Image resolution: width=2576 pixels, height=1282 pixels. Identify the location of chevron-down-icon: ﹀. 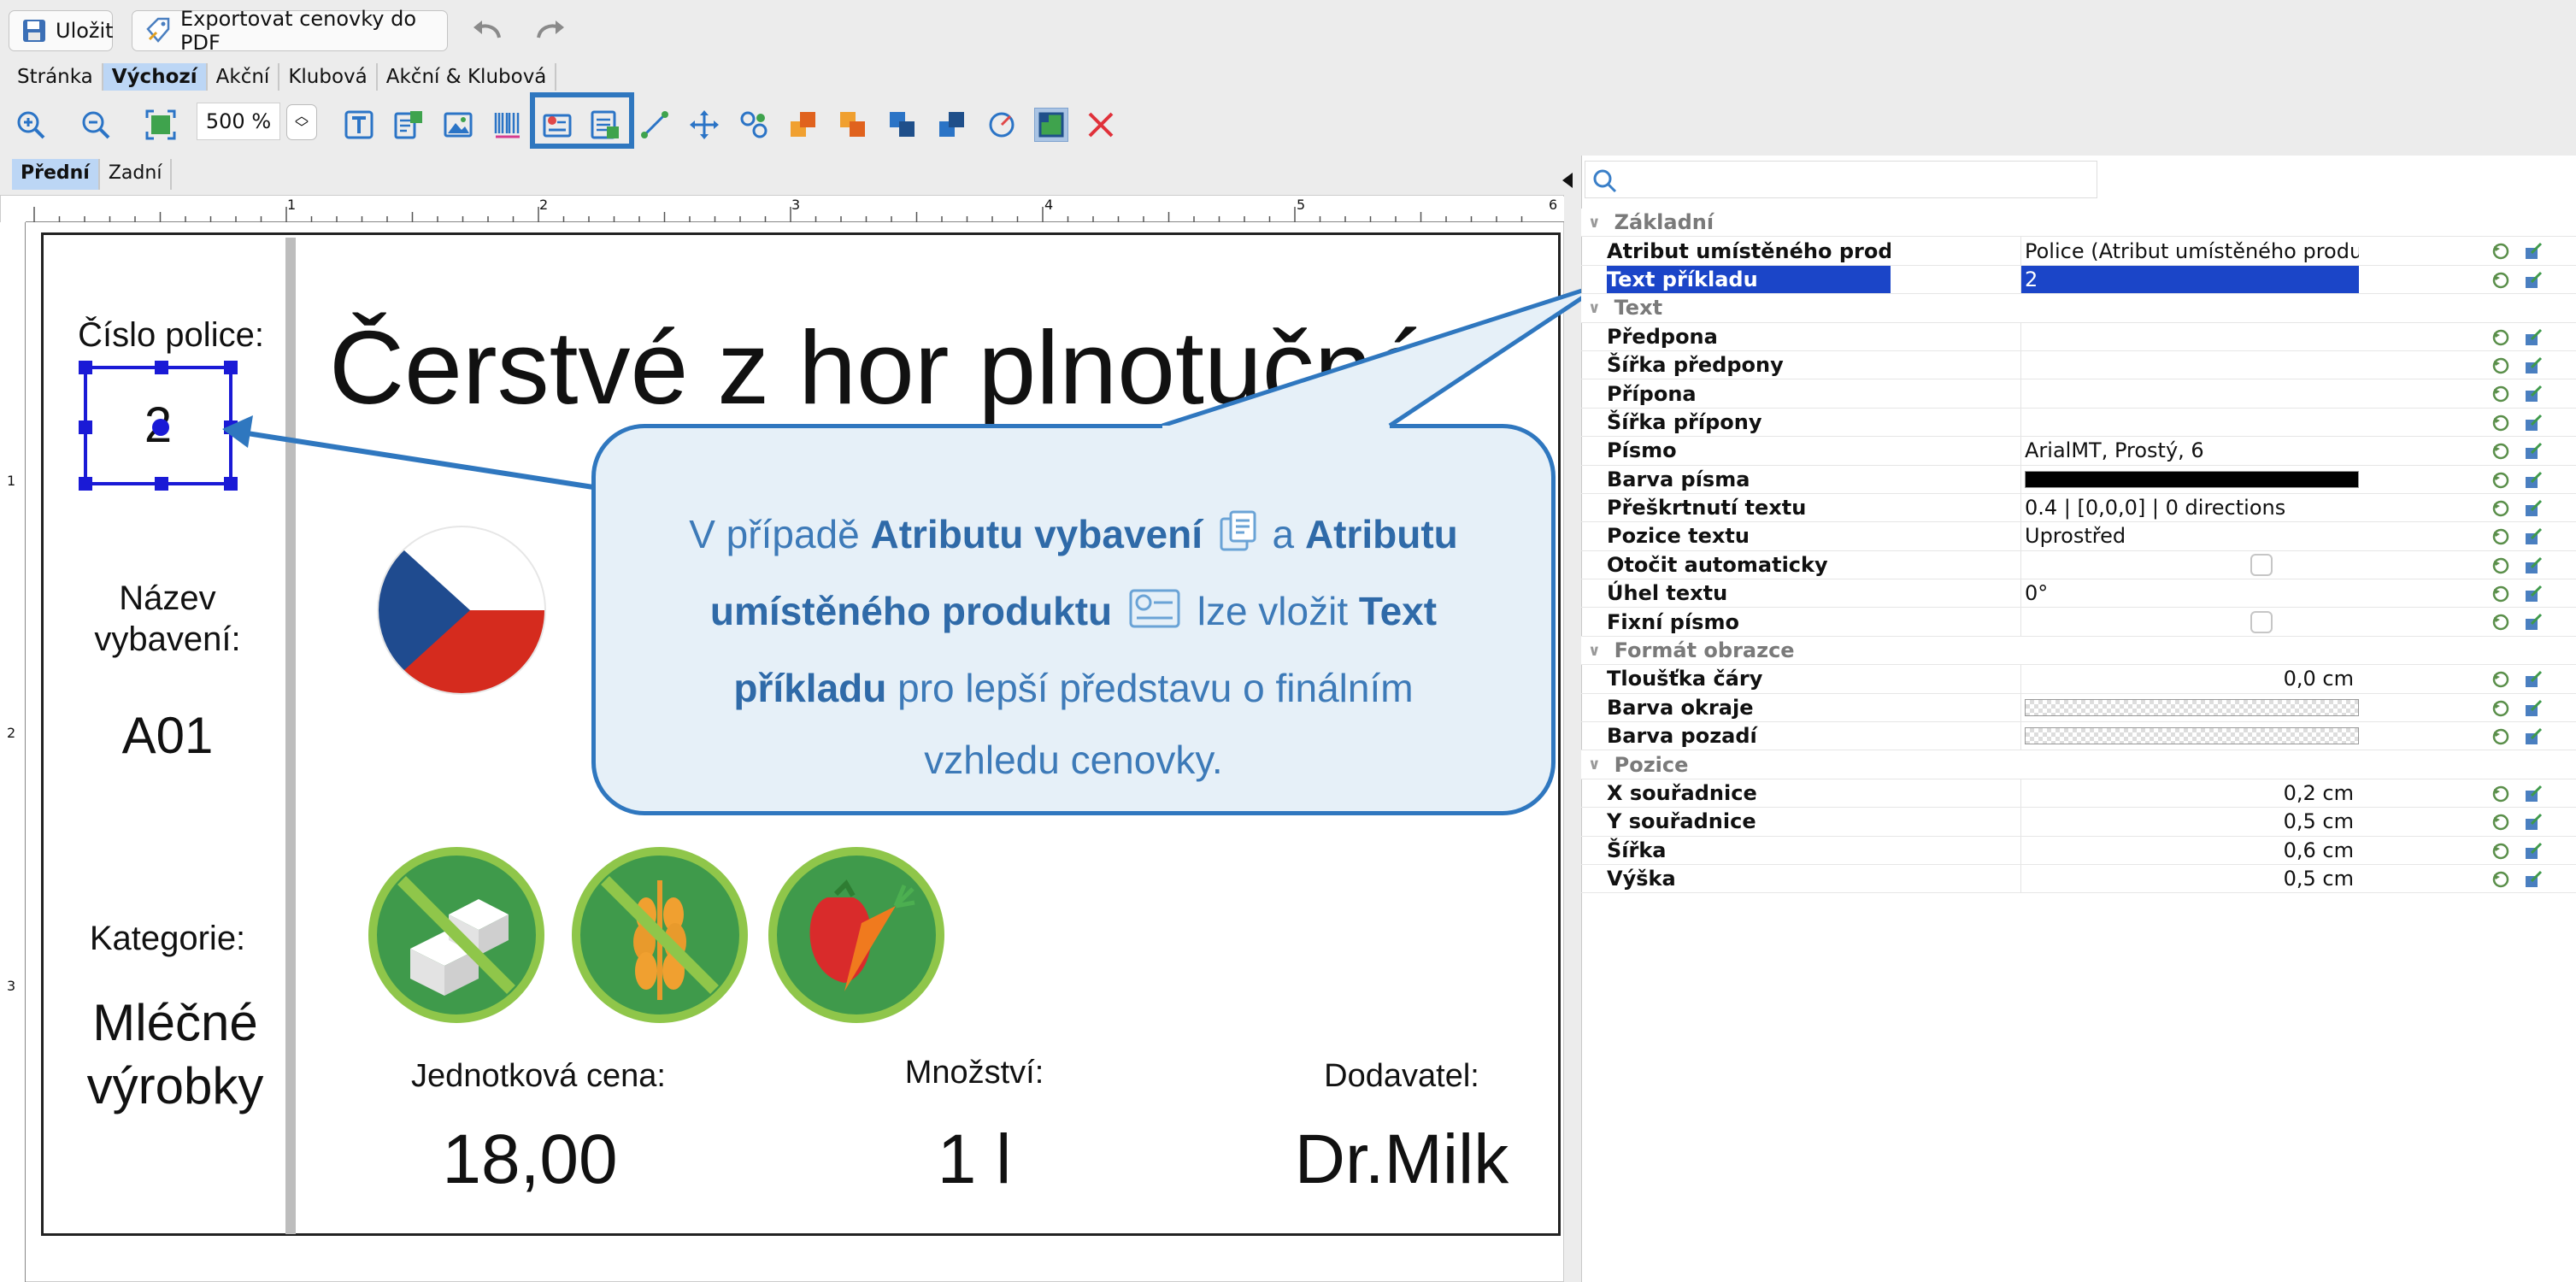
(302, 128).